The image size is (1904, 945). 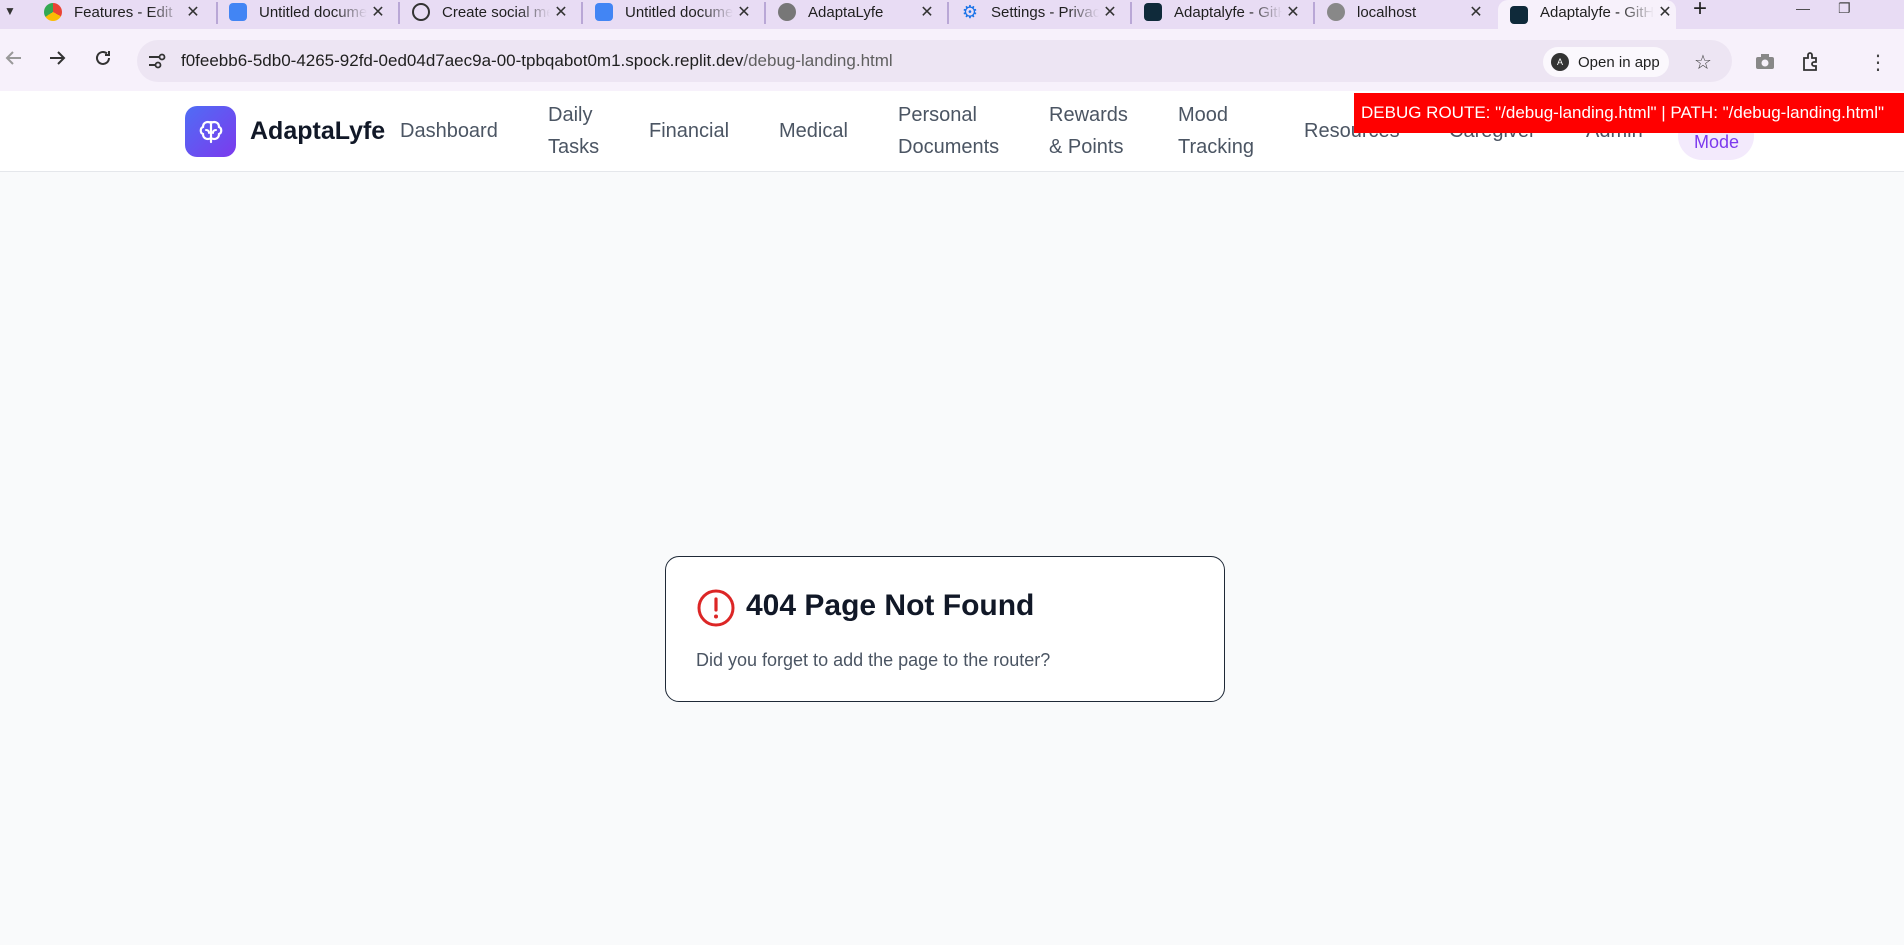 What do you see at coordinates (1844, 11) in the screenshot?
I see `restore-icon: ❐` at bounding box center [1844, 11].